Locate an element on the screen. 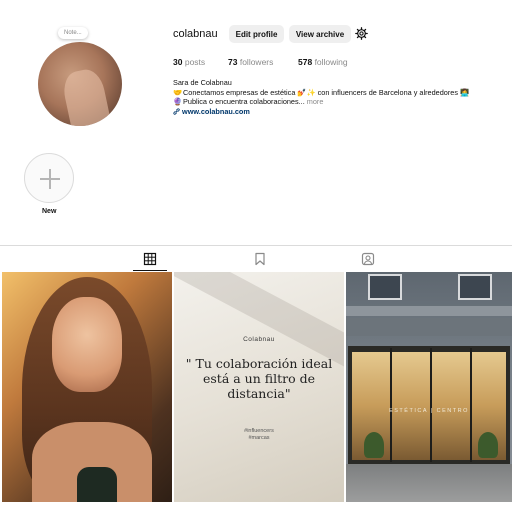  post-tile is located at coordinates (87, 387).